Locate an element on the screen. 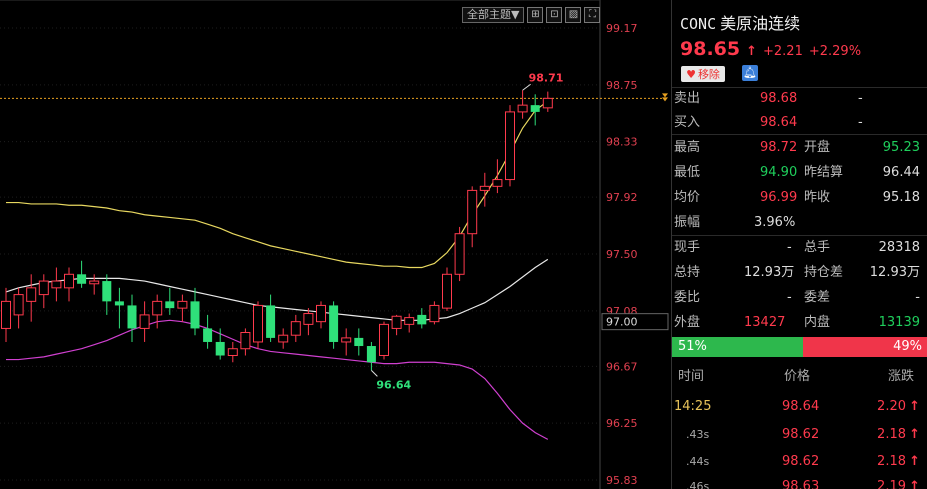  tick-price: 98.63 is located at coordinates (801, 484).